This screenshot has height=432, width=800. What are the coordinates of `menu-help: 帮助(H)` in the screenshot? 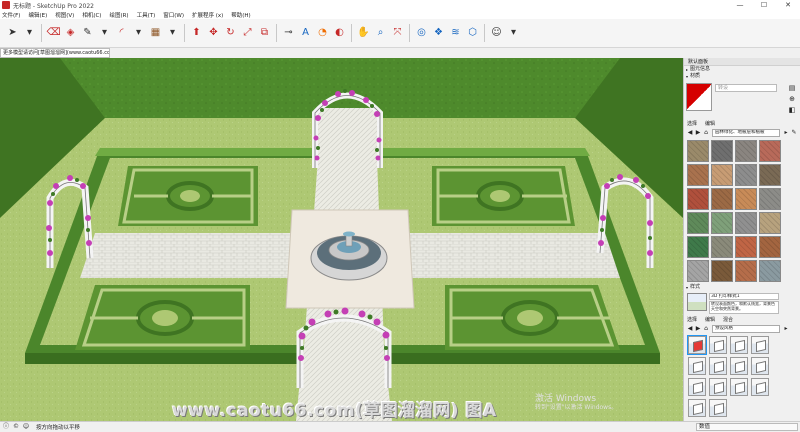 It's located at (240, 15).